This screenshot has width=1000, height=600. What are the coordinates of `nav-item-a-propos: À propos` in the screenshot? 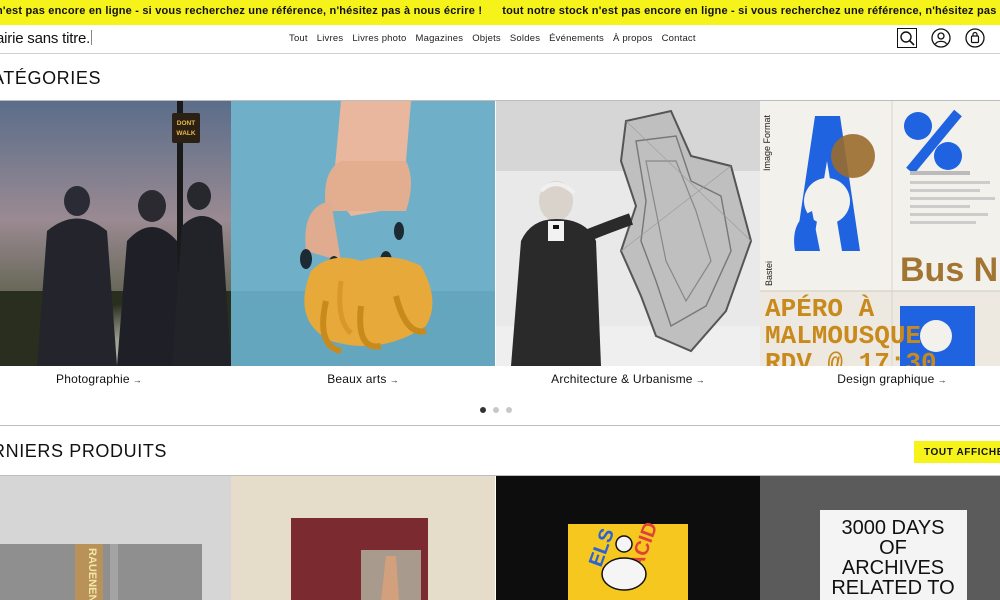 It's located at (633, 38).